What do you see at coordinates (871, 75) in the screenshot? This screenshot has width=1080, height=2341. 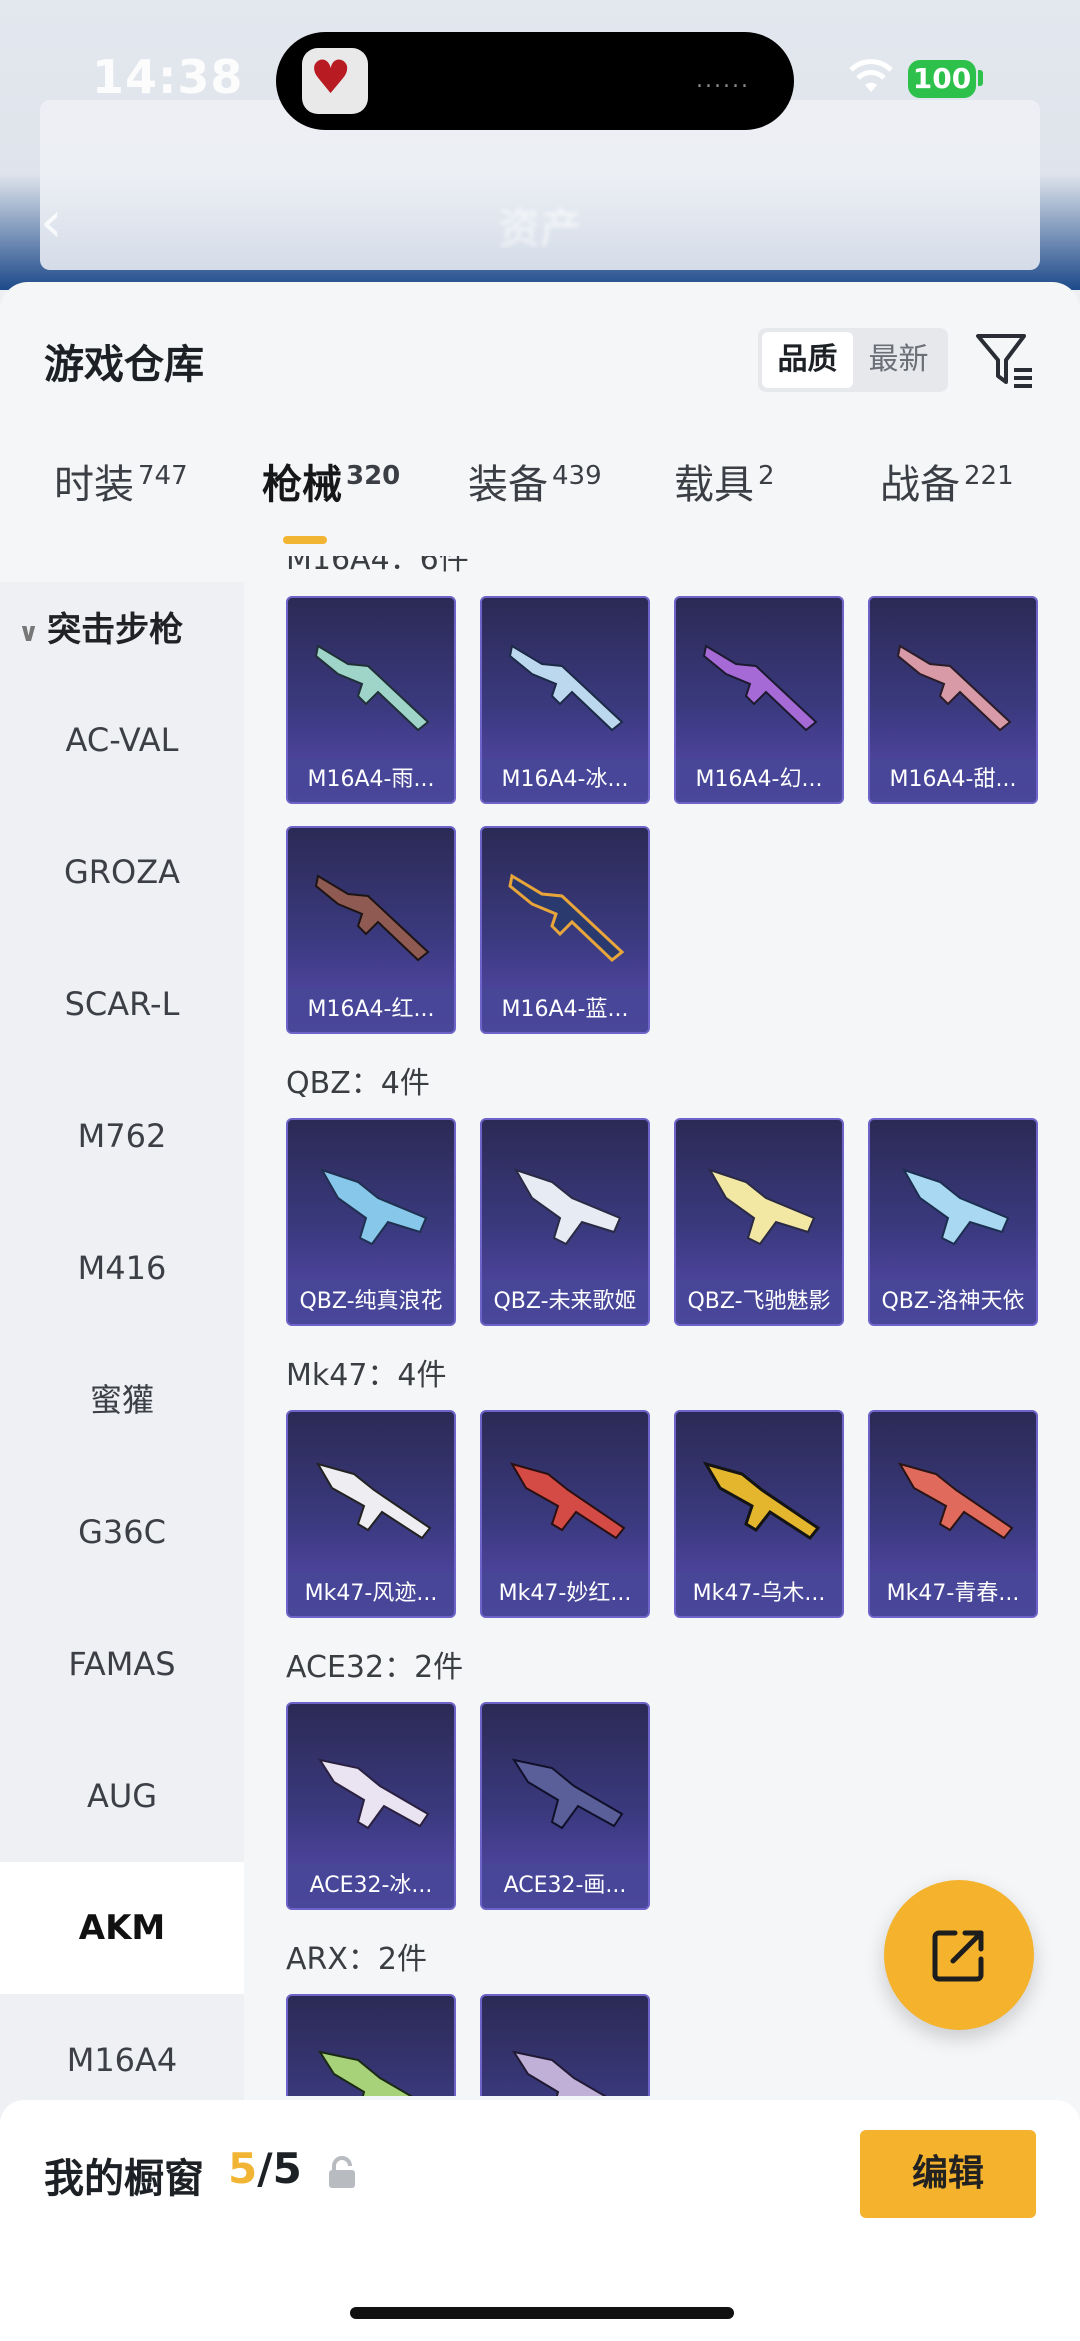 I see `wifi-icon` at bounding box center [871, 75].